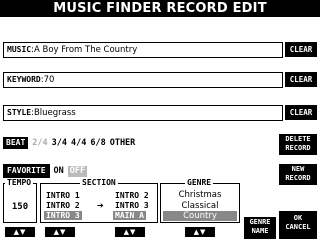 Image resolution: width=320 pixels, height=240 pixels. What do you see at coordinates (24, 79) in the screenshot?
I see `keyword-field-key: KEYWORD` at bounding box center [24, 79].